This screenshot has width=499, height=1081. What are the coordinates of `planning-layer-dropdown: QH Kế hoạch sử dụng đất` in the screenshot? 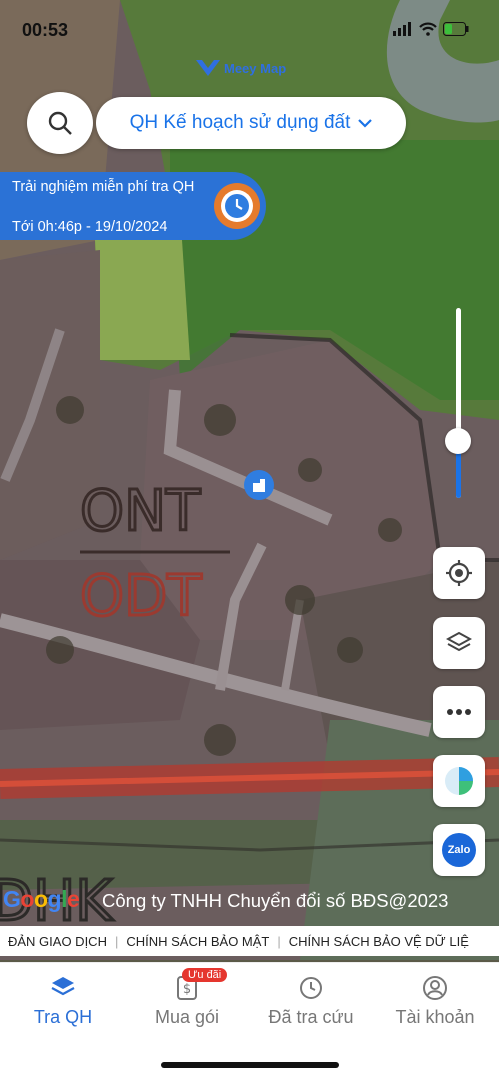 It's located at (251, 123).